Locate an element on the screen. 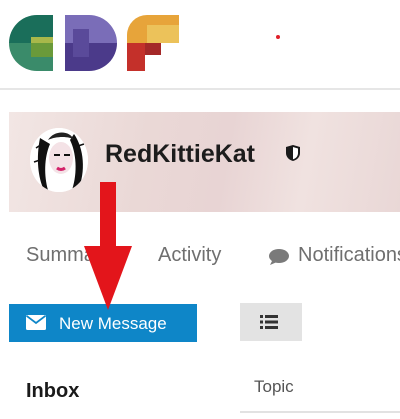 Image resolution: width=400 pixels, height=419 pixels. list-view-button is located at coordinates (271, 322).